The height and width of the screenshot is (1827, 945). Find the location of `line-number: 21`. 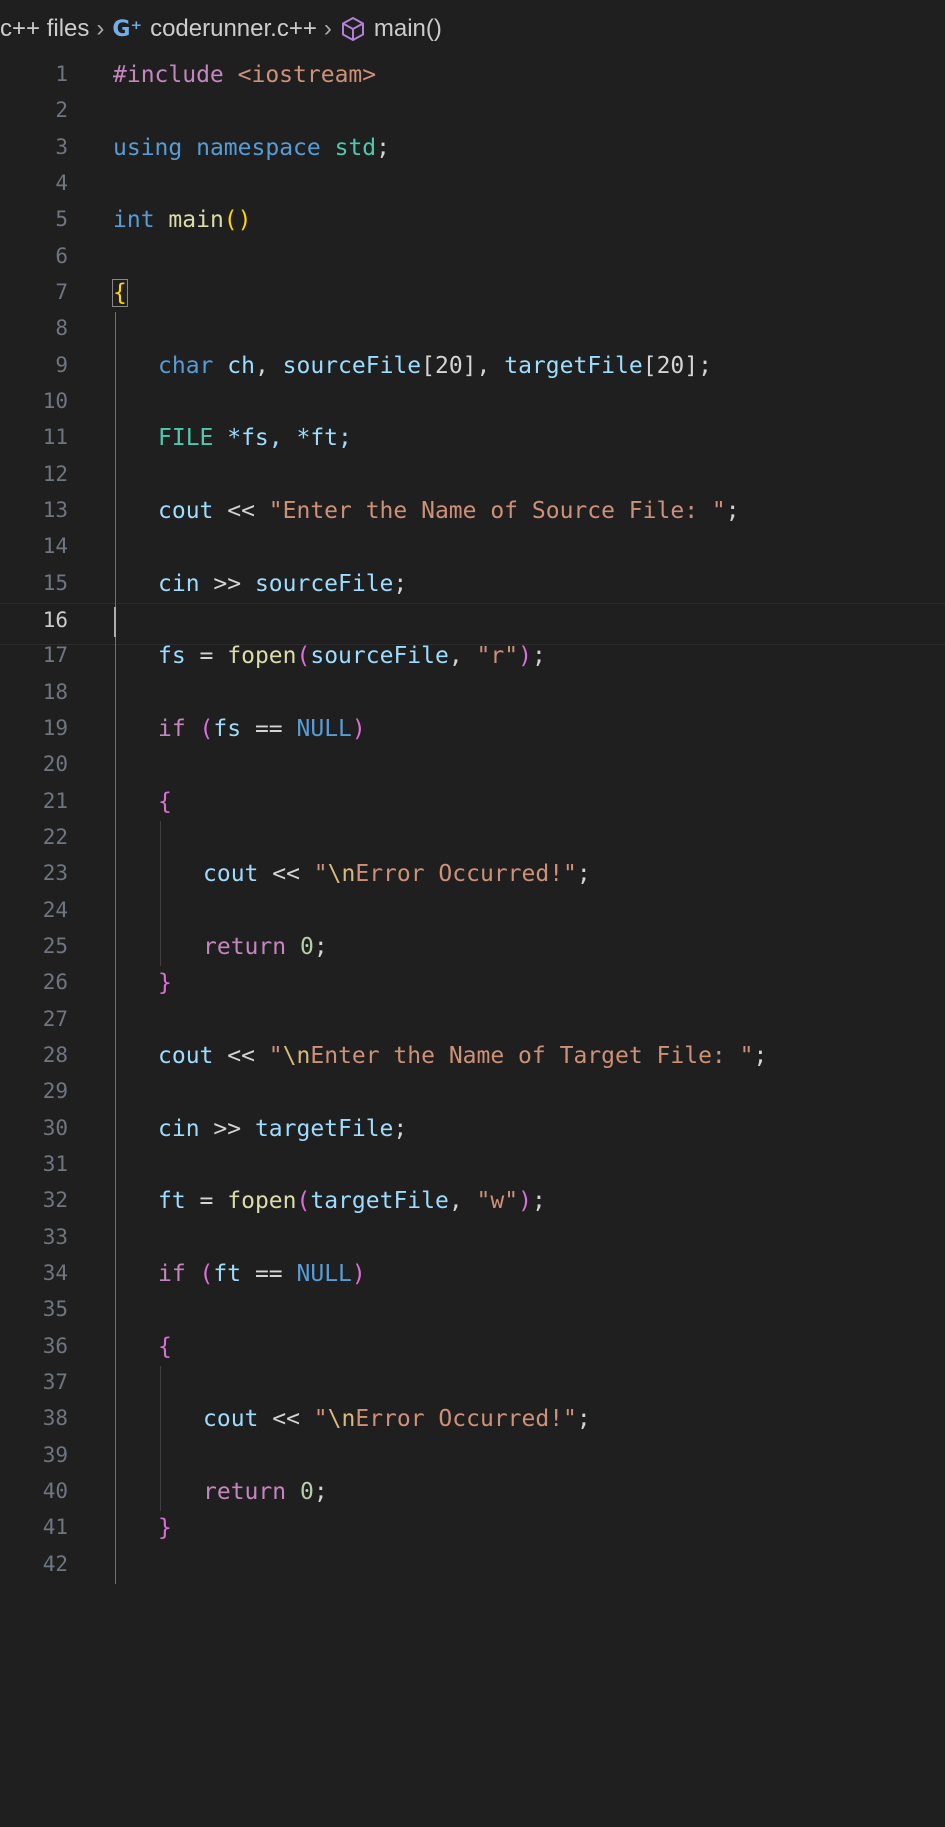

line-number: 21 is located at coordinates (55, 800).